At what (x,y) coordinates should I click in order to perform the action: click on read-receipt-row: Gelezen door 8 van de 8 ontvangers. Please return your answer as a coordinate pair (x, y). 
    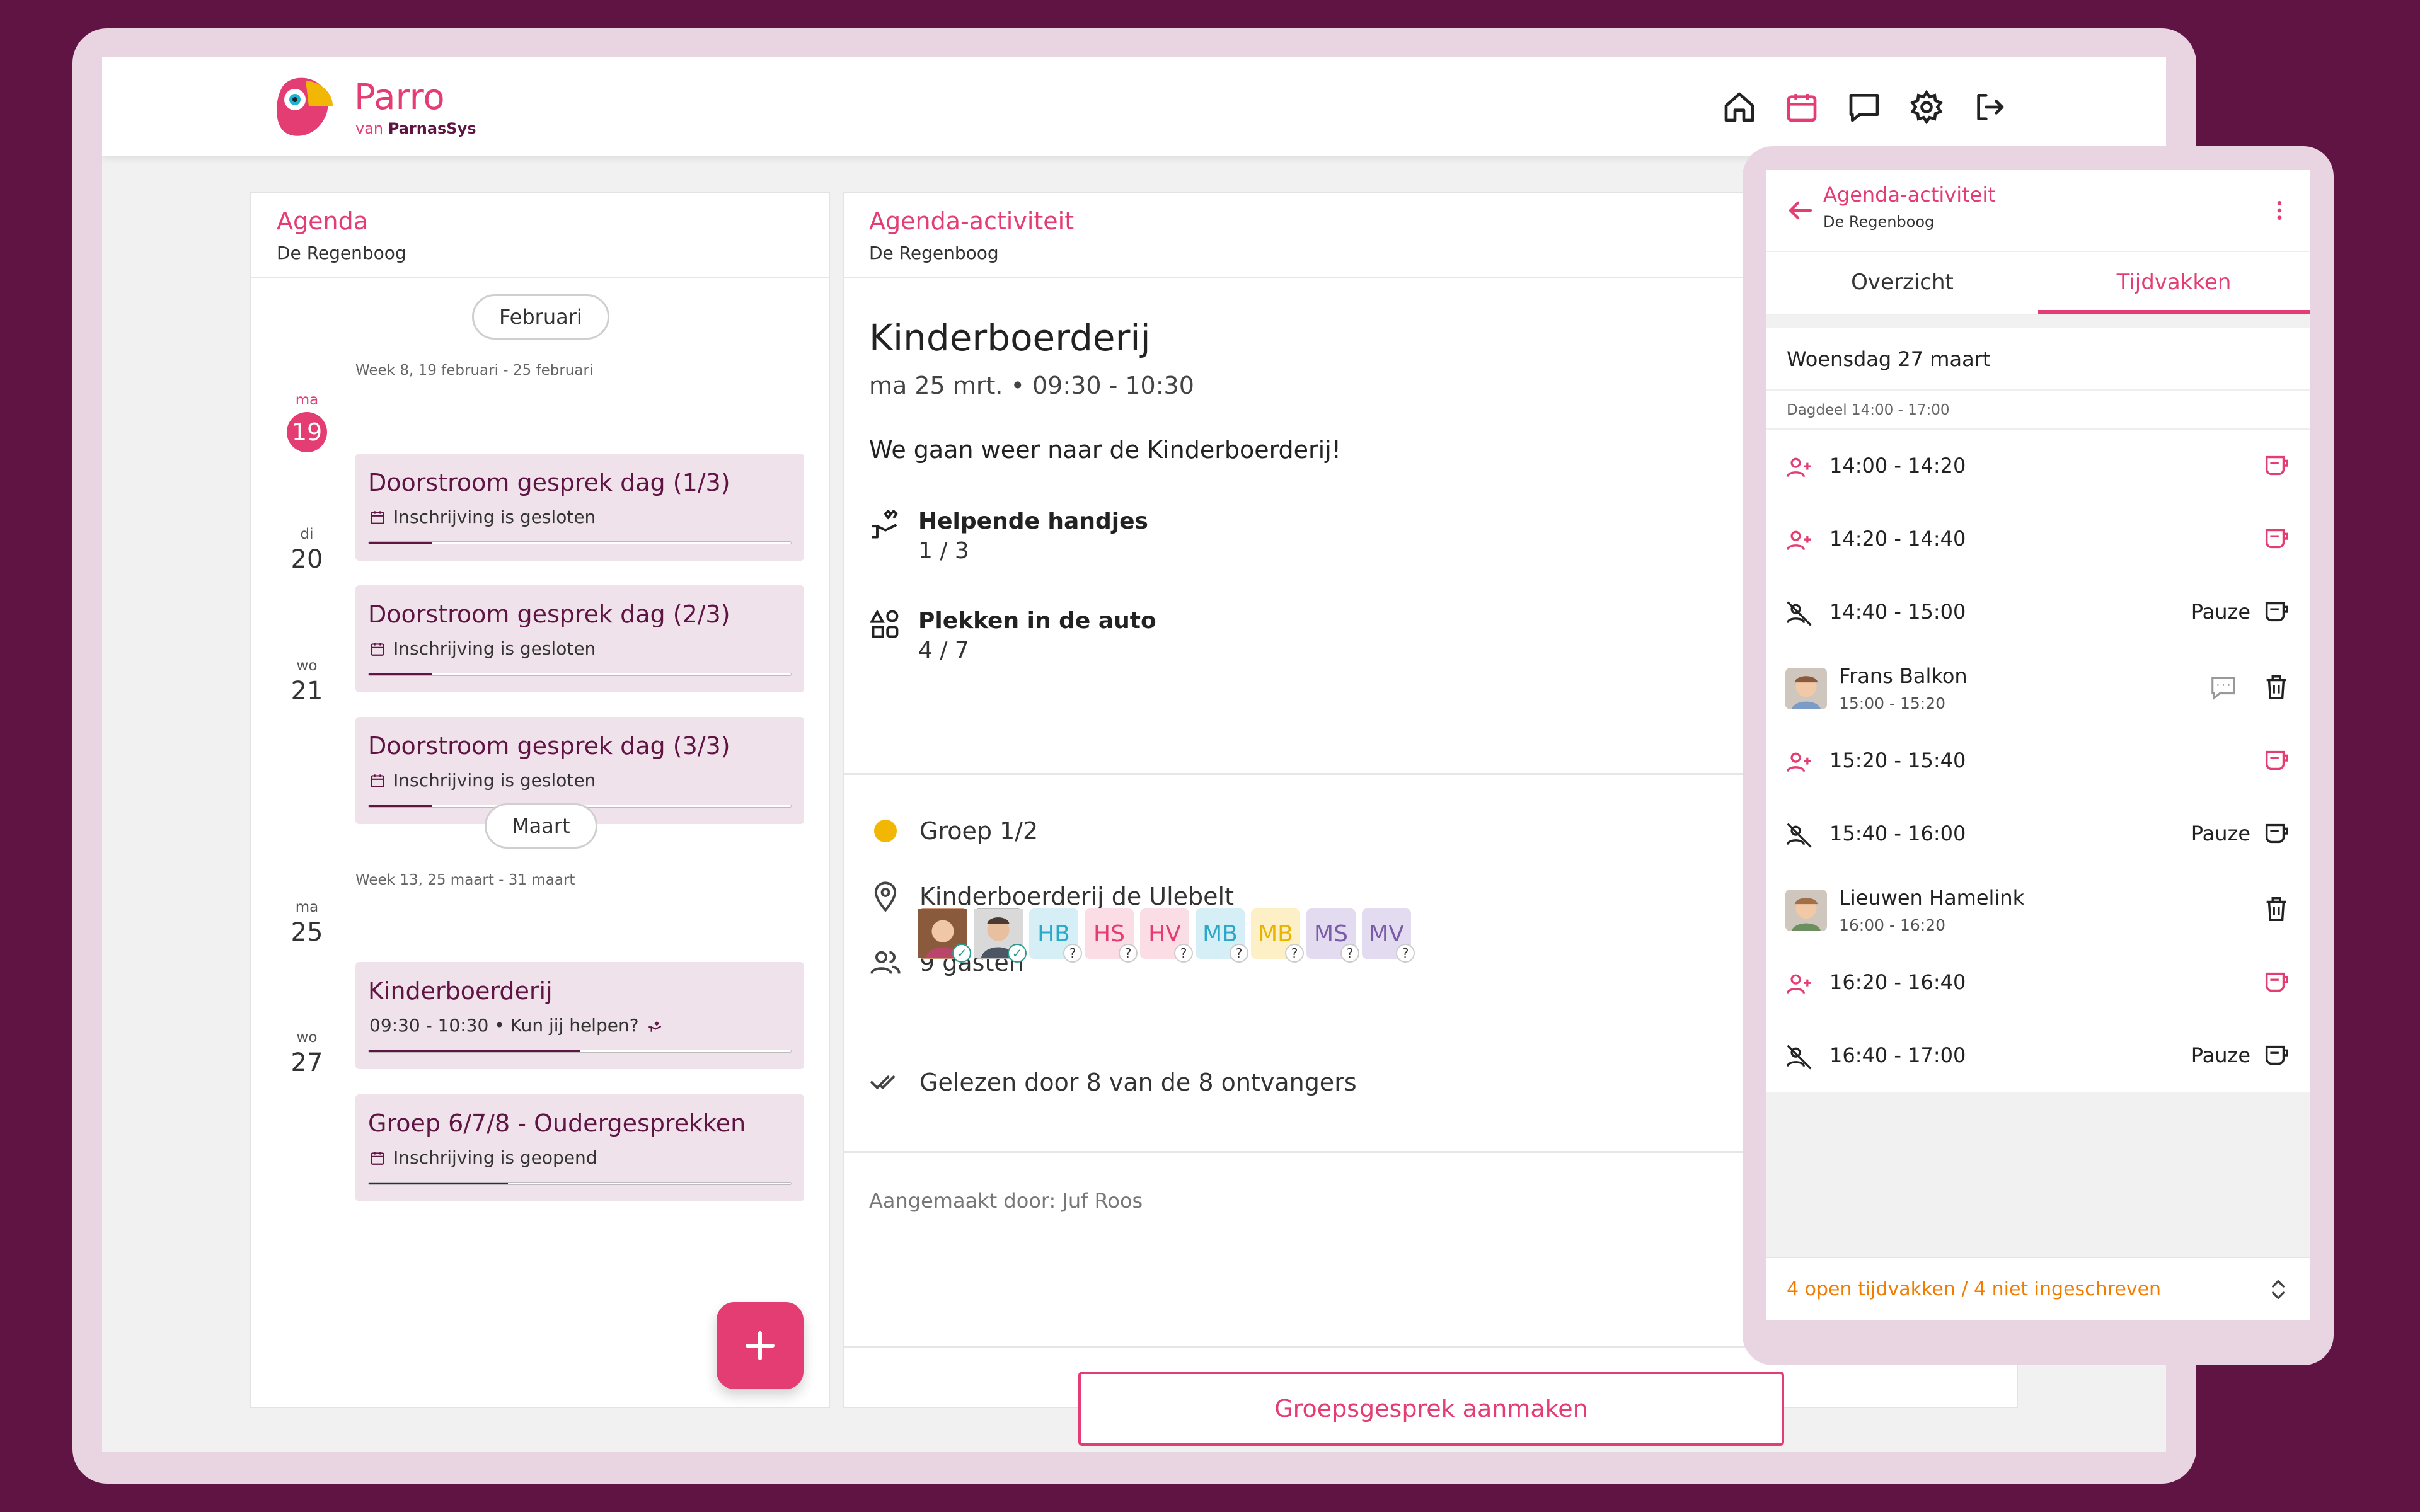
    Looking at the image, I should click on (1113, 1082).